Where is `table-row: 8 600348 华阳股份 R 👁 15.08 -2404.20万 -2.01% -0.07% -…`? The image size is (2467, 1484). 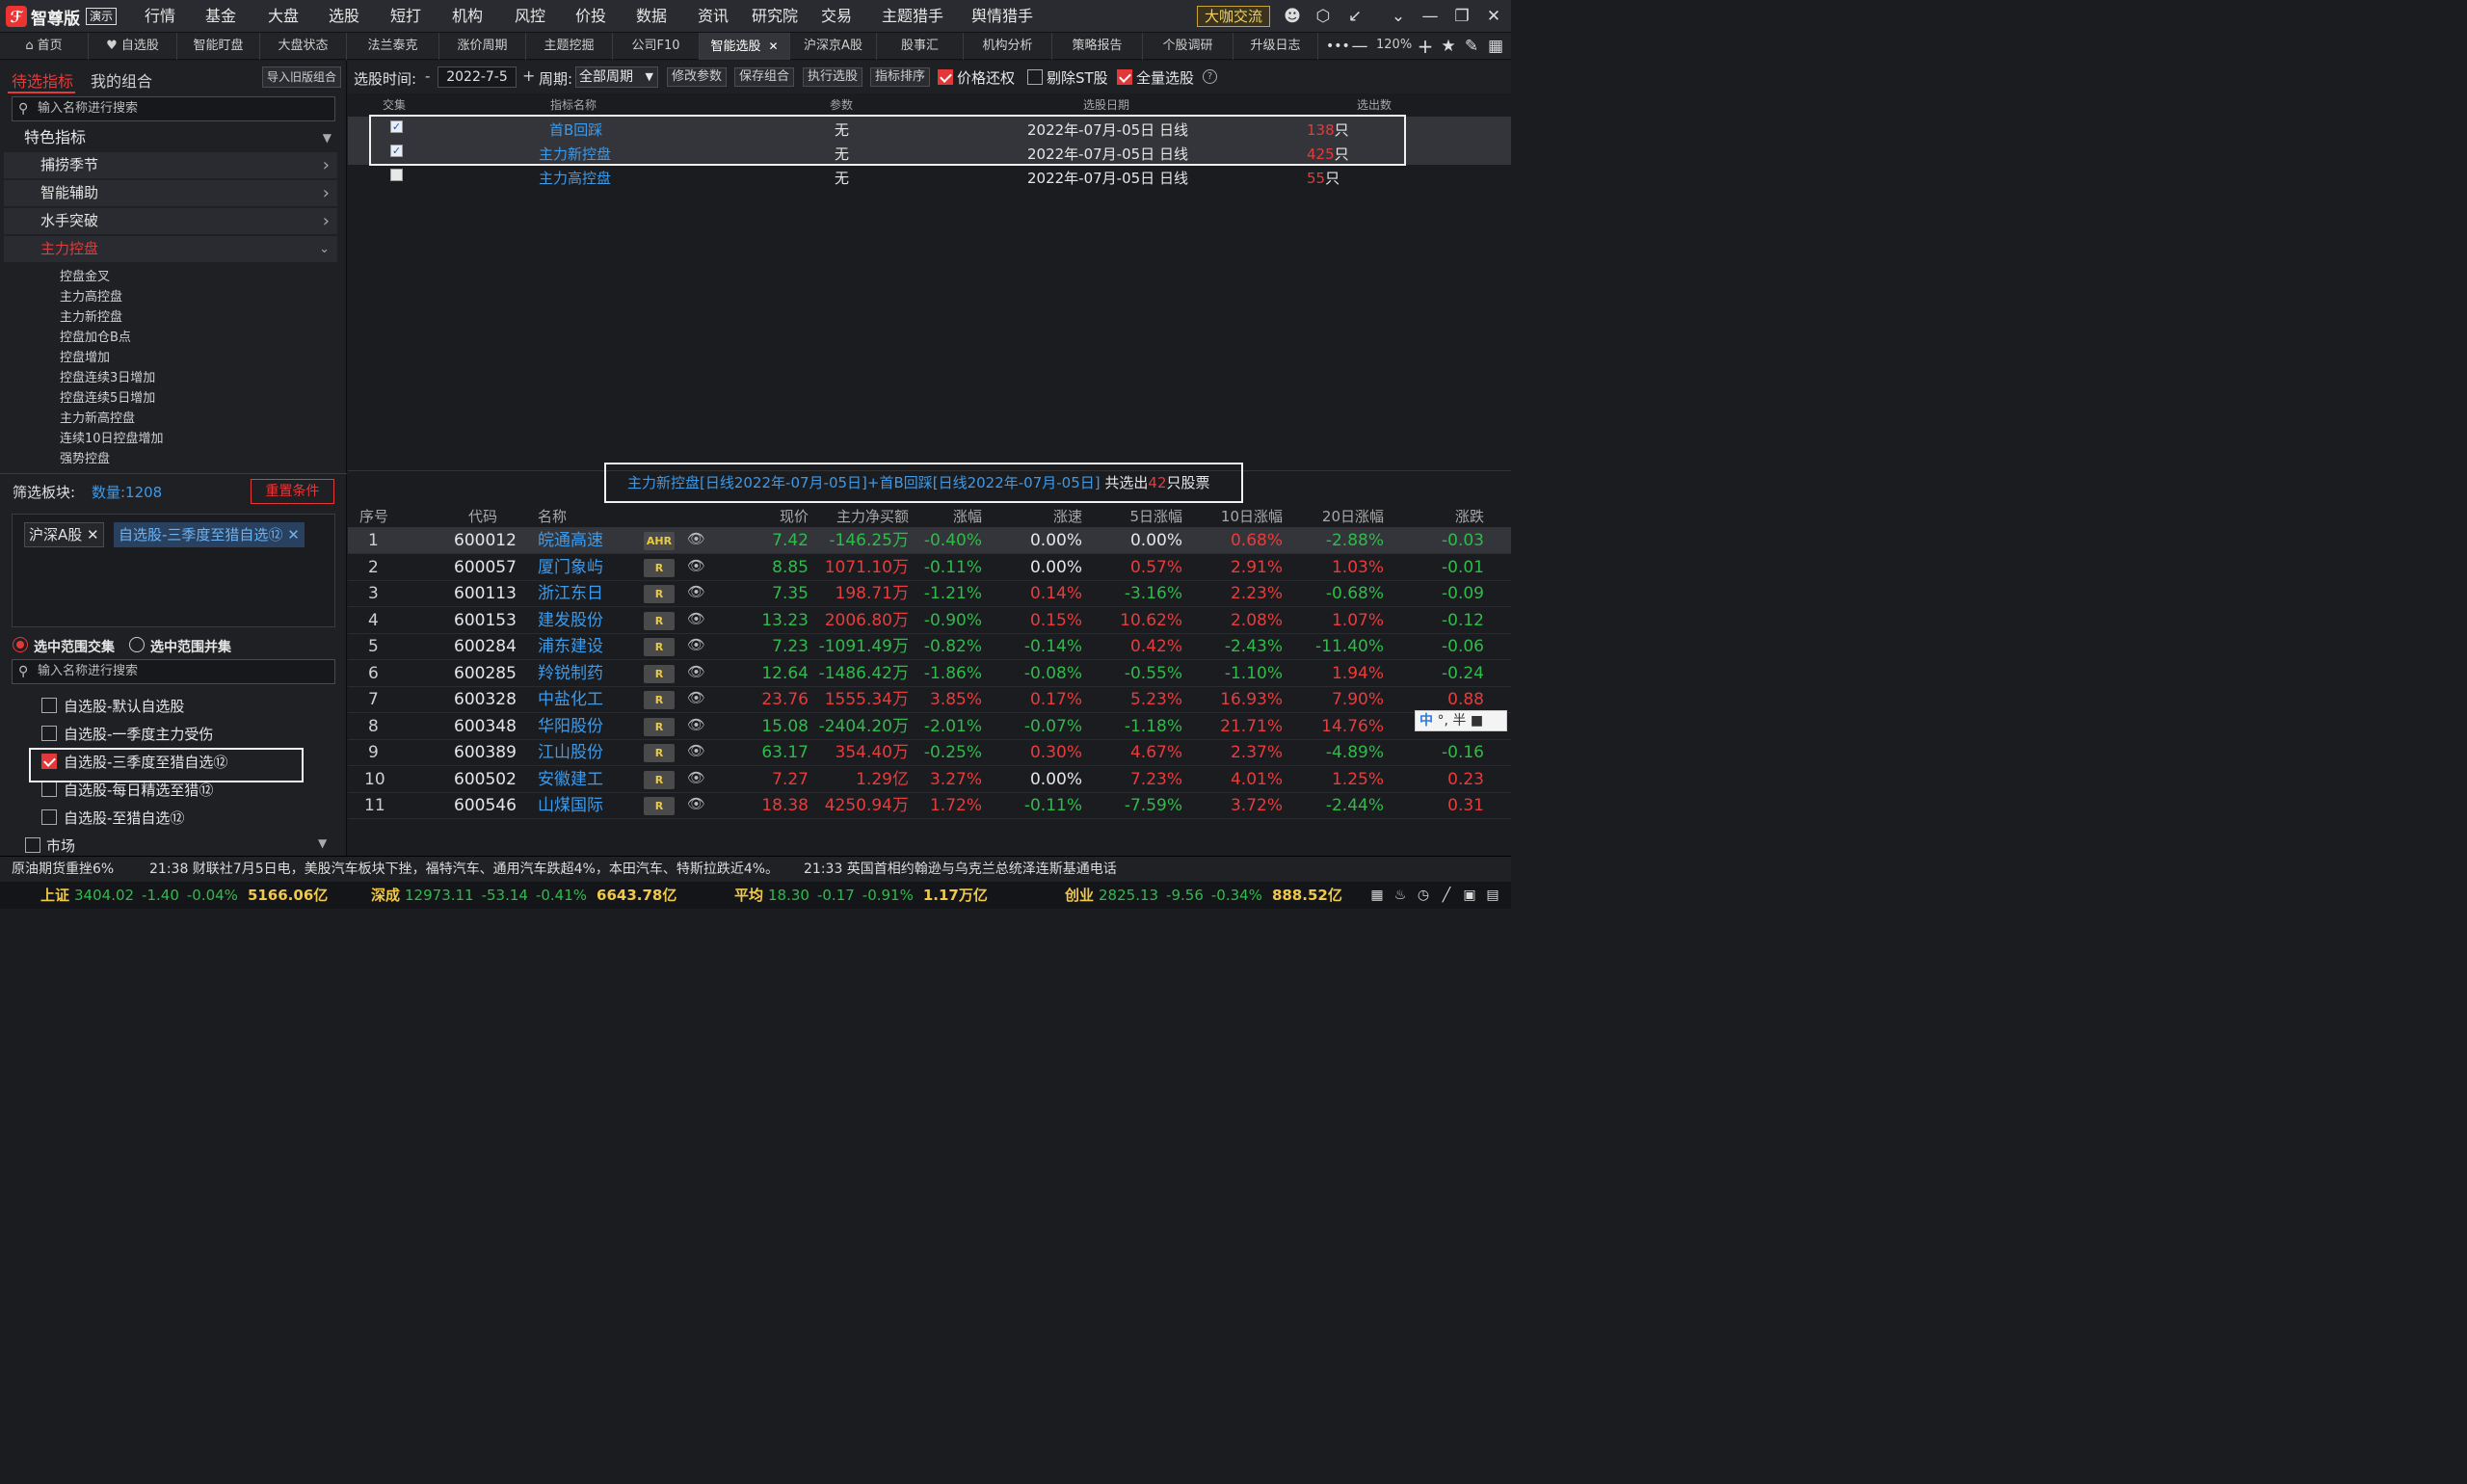
table-row: 8 600348 华阳股份 R 👁 15.08 -2404.20万 -2.01% -0.07% -… is located at coordinates (929, 727).